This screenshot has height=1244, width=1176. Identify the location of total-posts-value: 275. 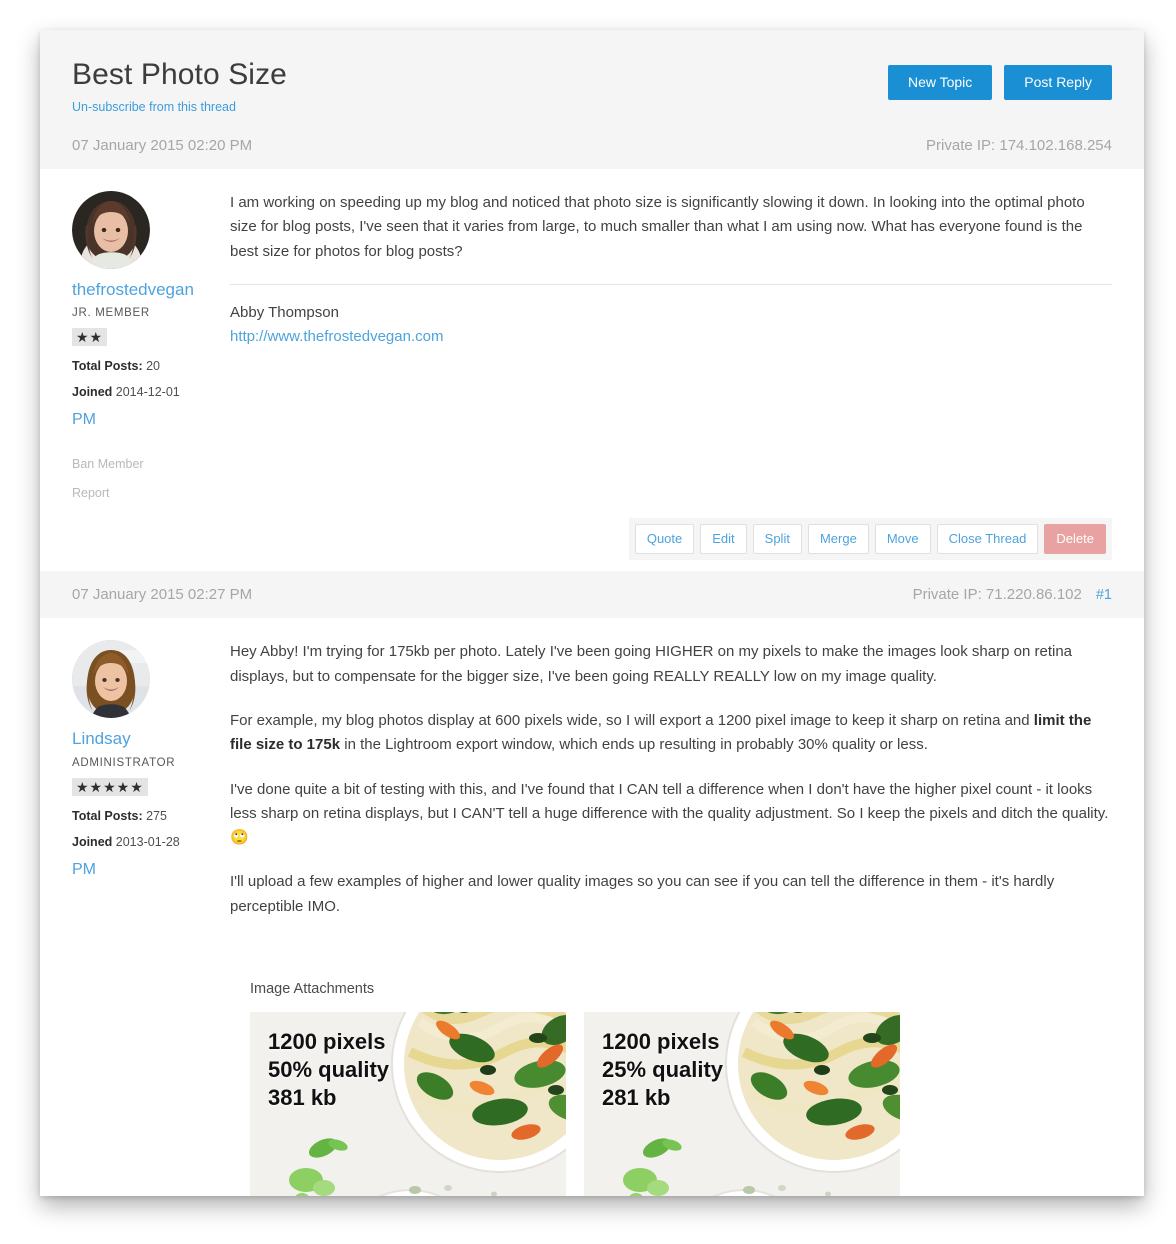
(156, 815).